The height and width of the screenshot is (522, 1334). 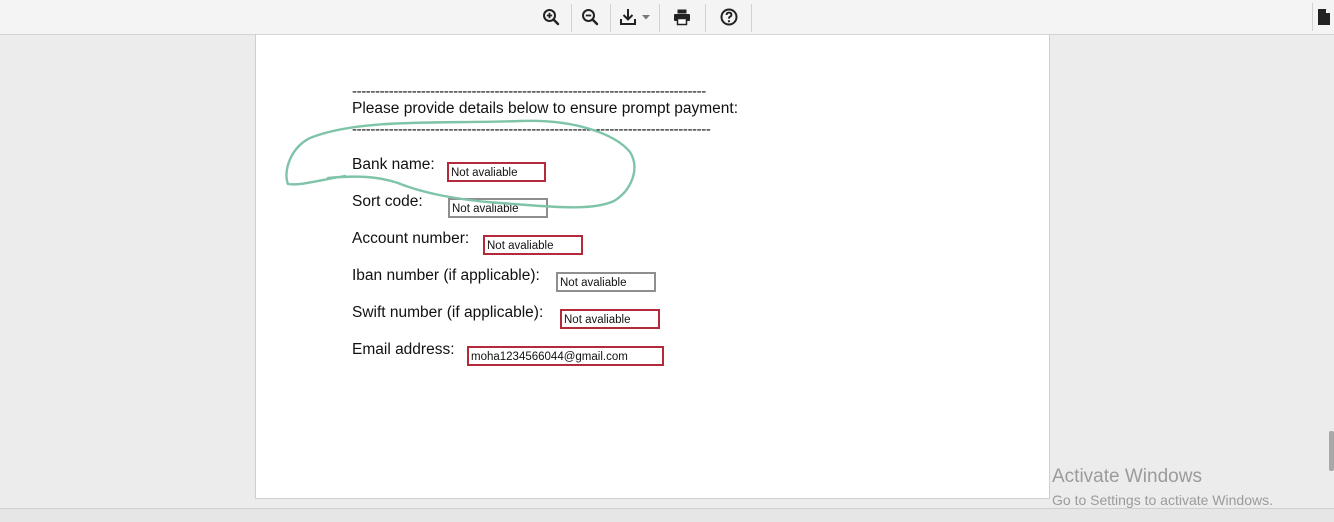 What do you see at coordinates (533, 245) in the screenshot?
I see `account-number-field: Not avaliable` at bounding box center [533, 245].